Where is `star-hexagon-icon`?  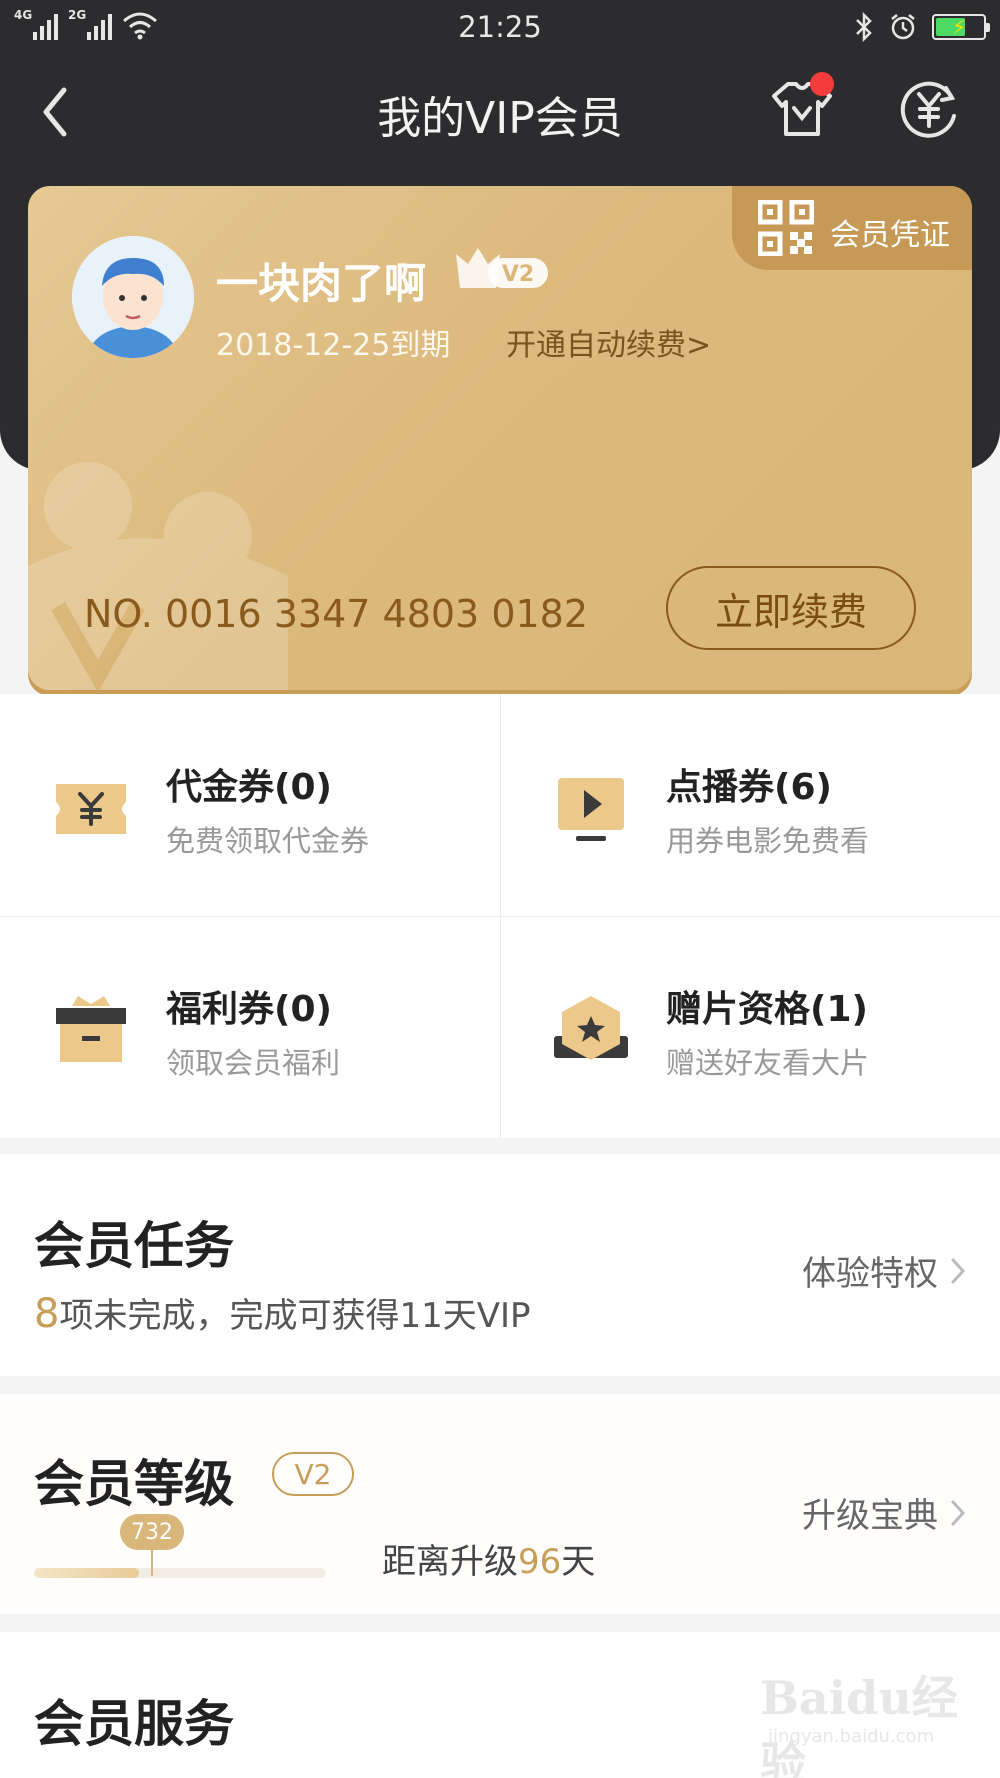 star-hexagon-icon is located at coordinates (591, 1028).